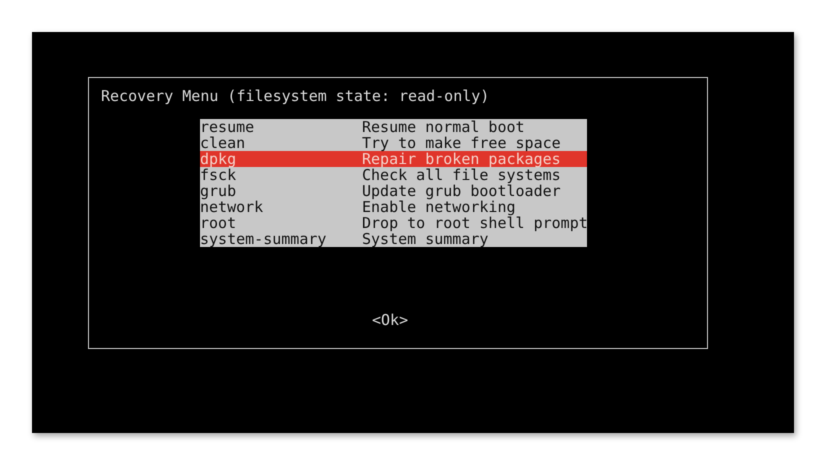 Image resolution: width=826 pixels, height=465 pixels. What do you see at coordinates (393, 207) in the screenshot?
I see `menu-item: network Enable networking` at bounding box center [393, 207].